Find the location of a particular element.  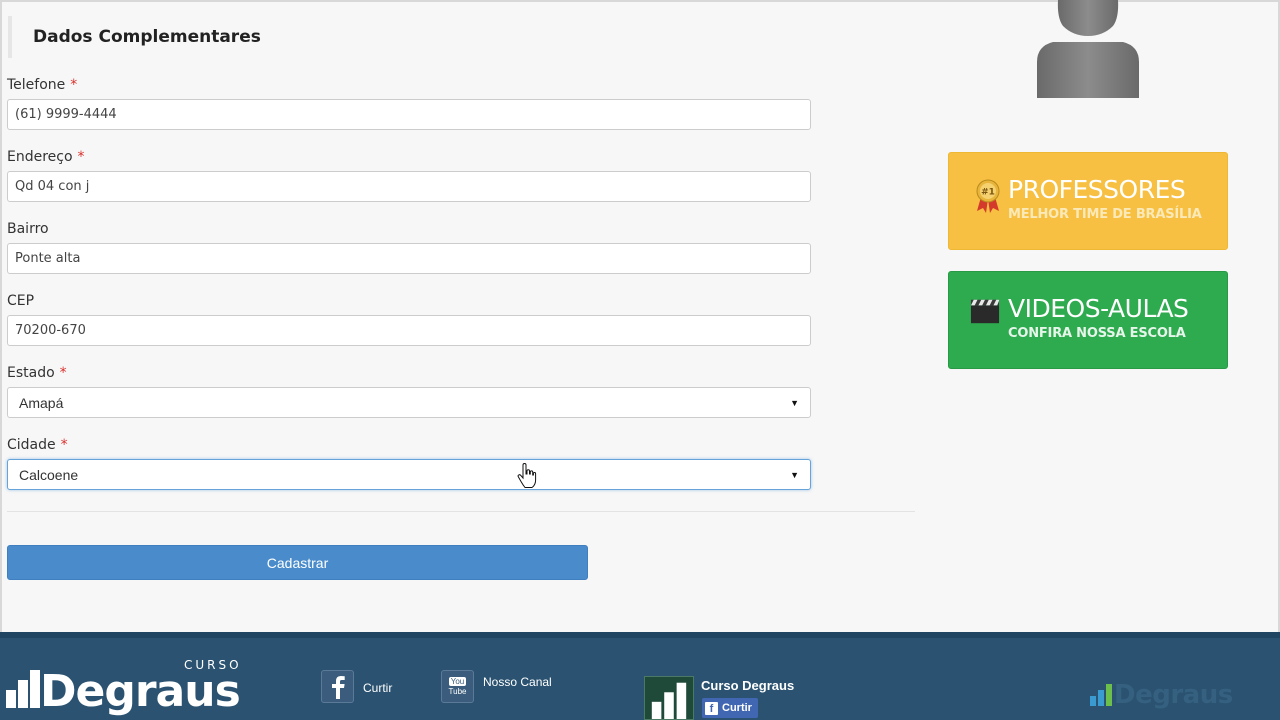

telefone-label: Telefone * is located at coordinates (42, 85).